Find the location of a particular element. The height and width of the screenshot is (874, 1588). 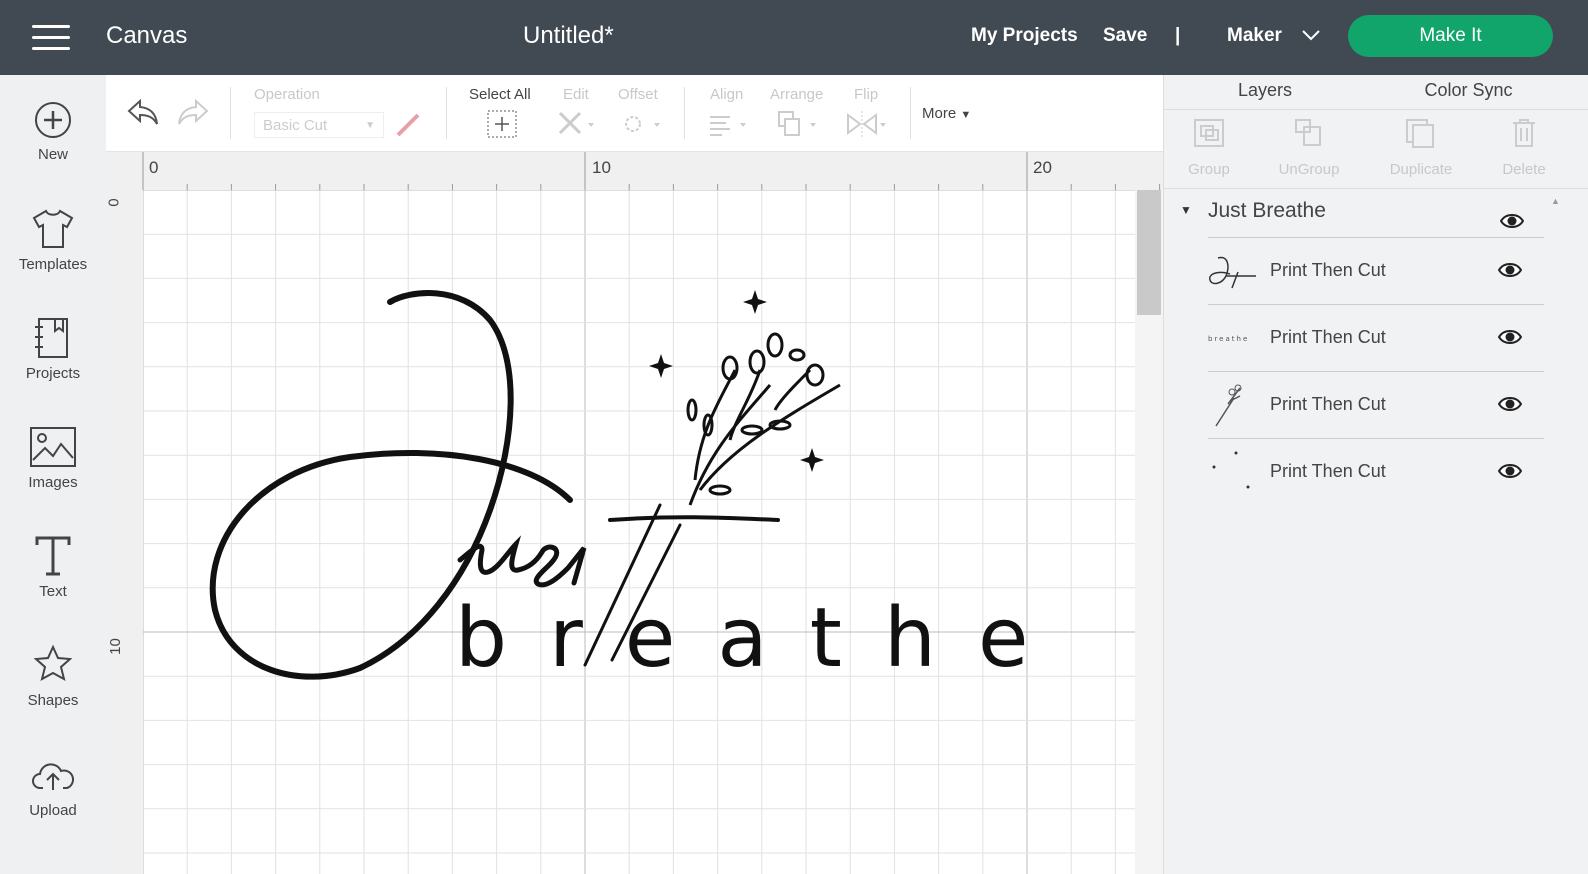

offset-label: Offset is located at coordinates (638, 94).